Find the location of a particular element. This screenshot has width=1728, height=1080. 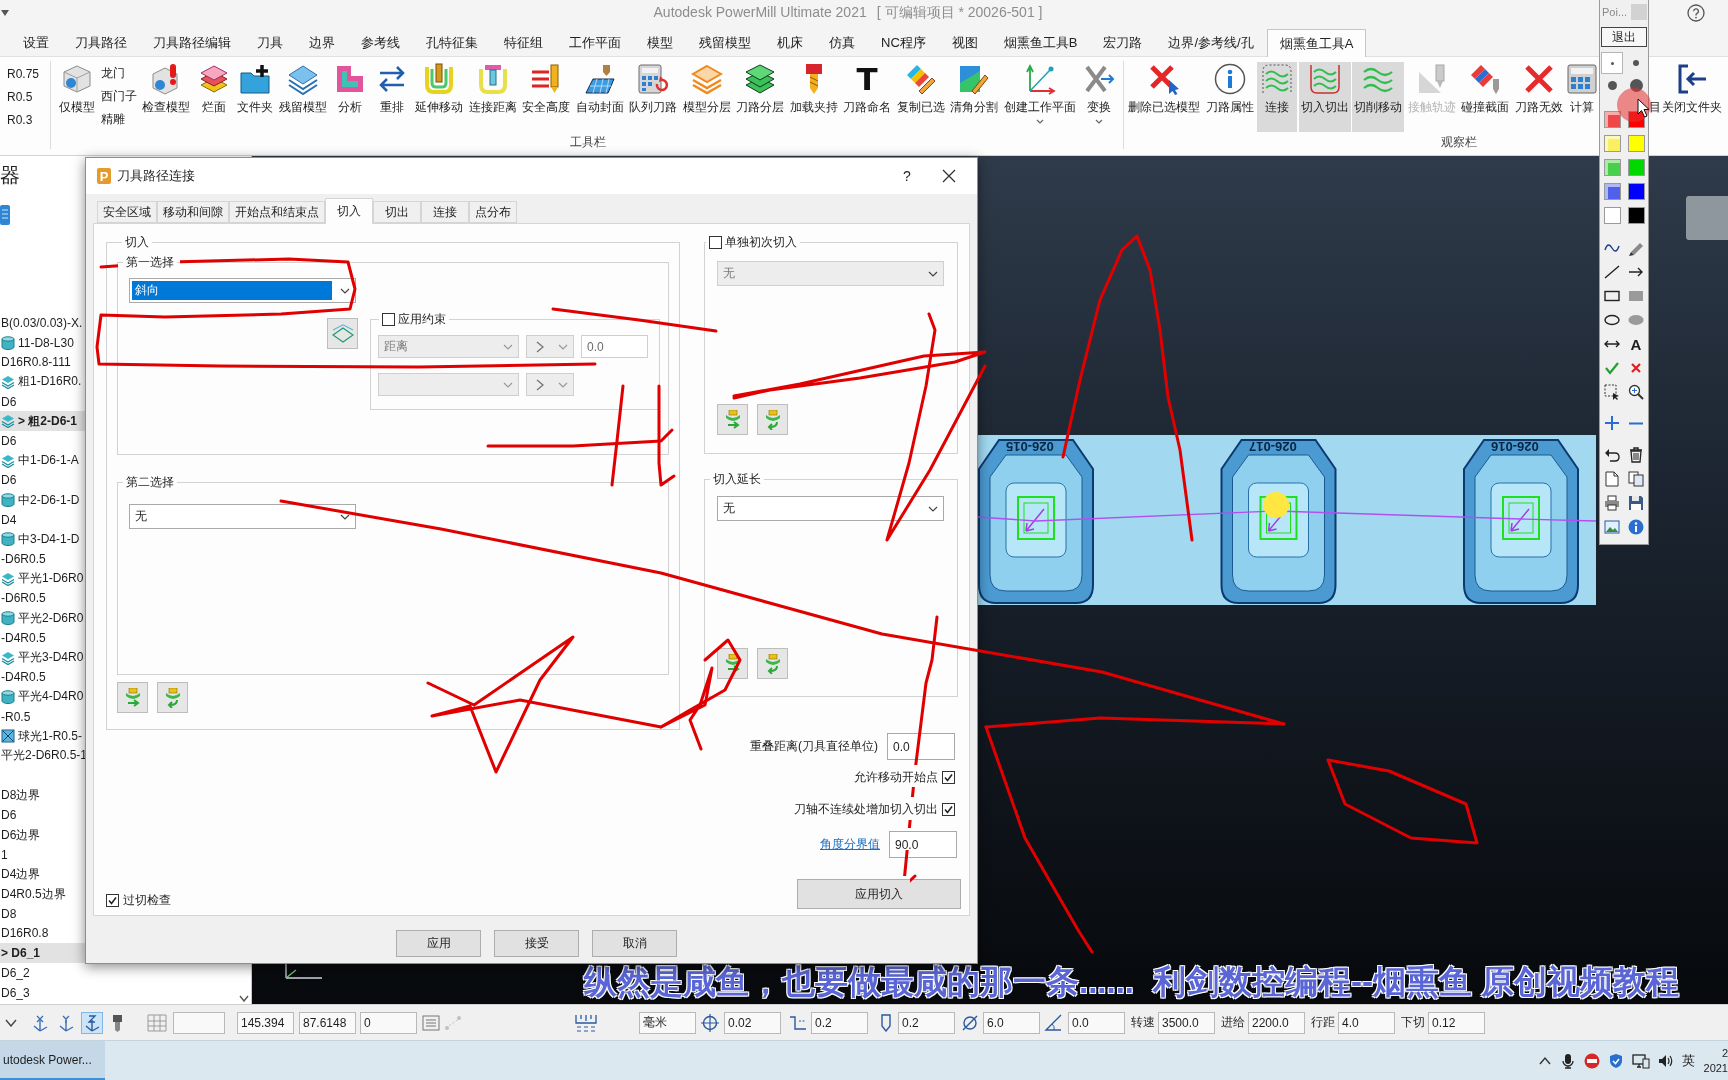

value-field: 6.0 is located at coordinates (1011, 1022).